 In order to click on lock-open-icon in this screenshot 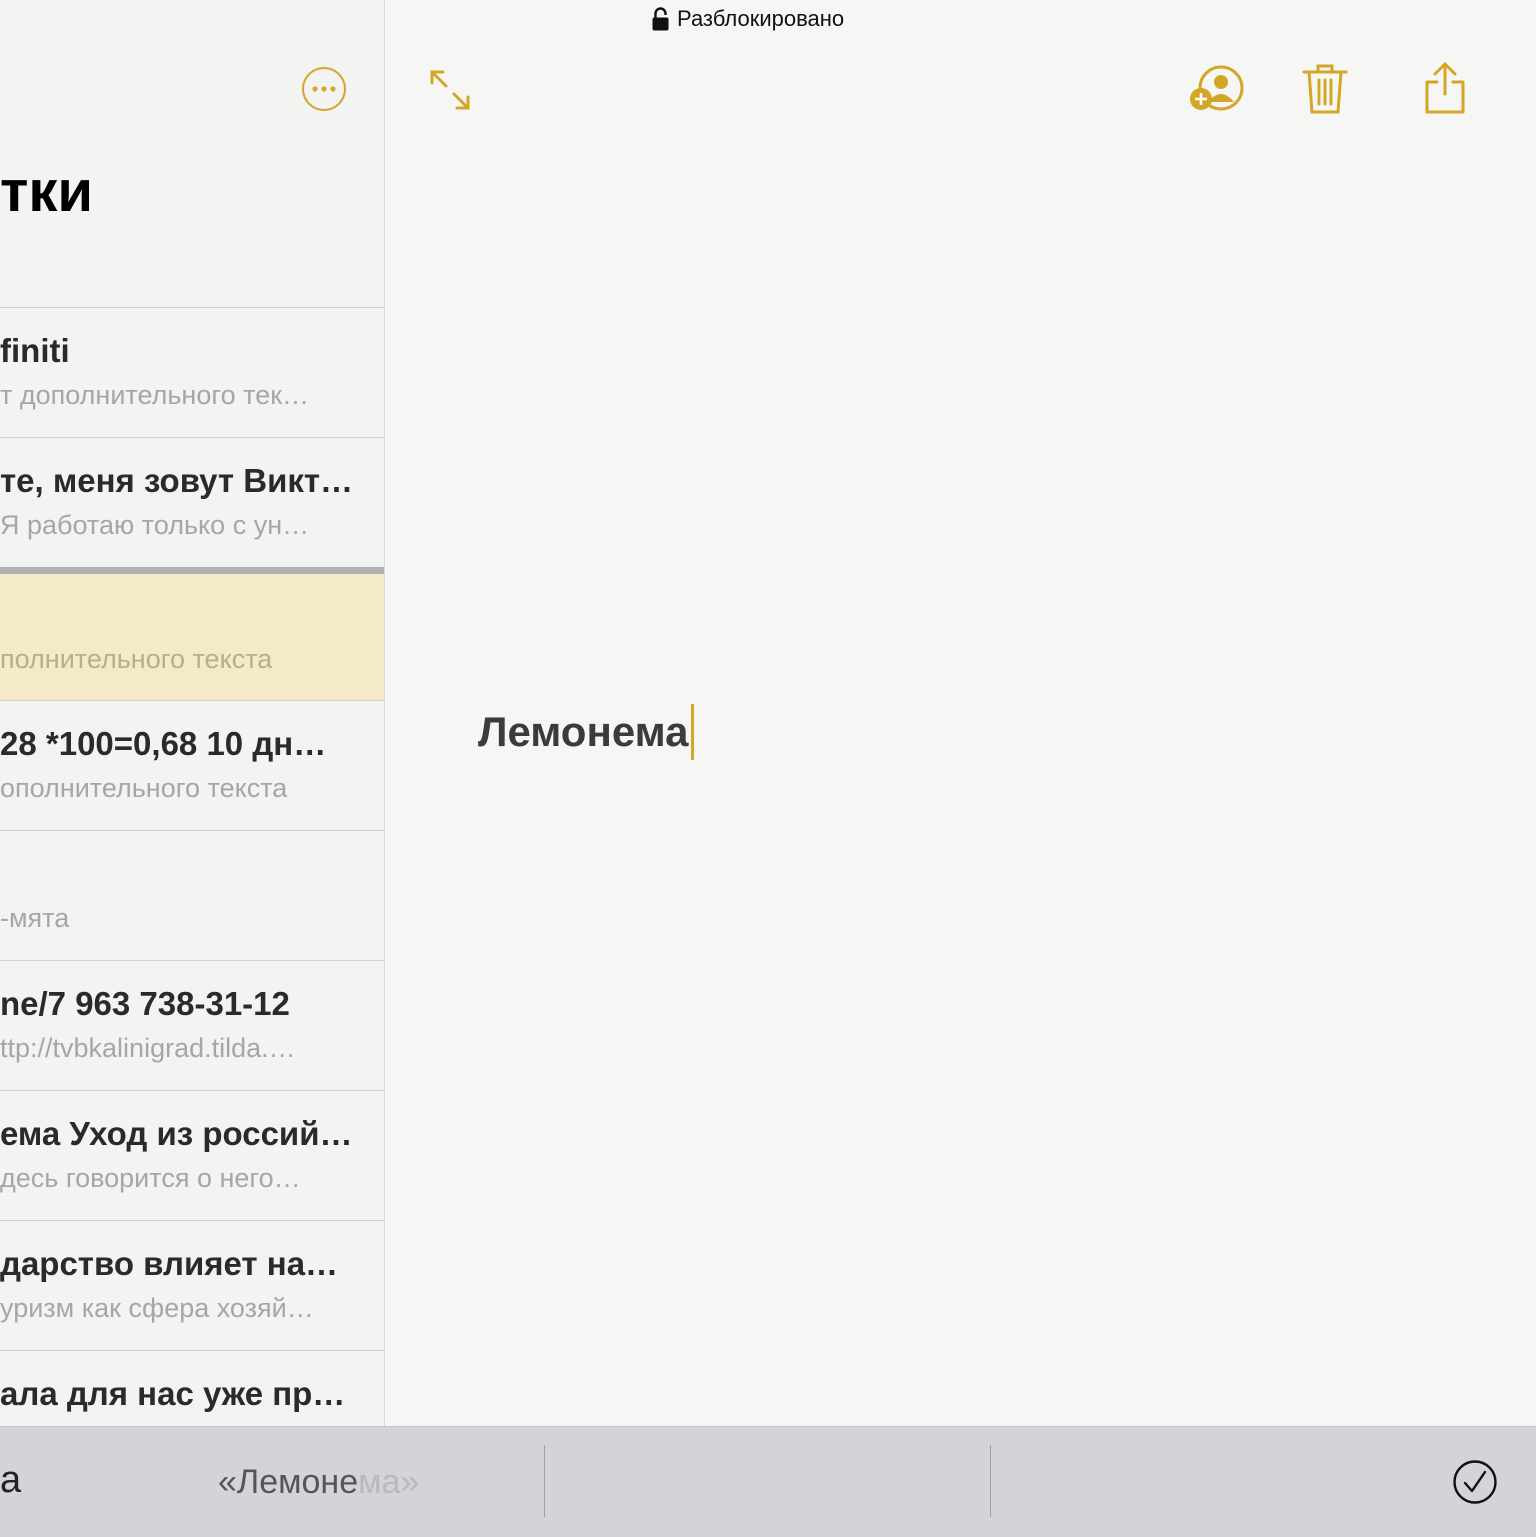, I will do `click(660, 19)`.